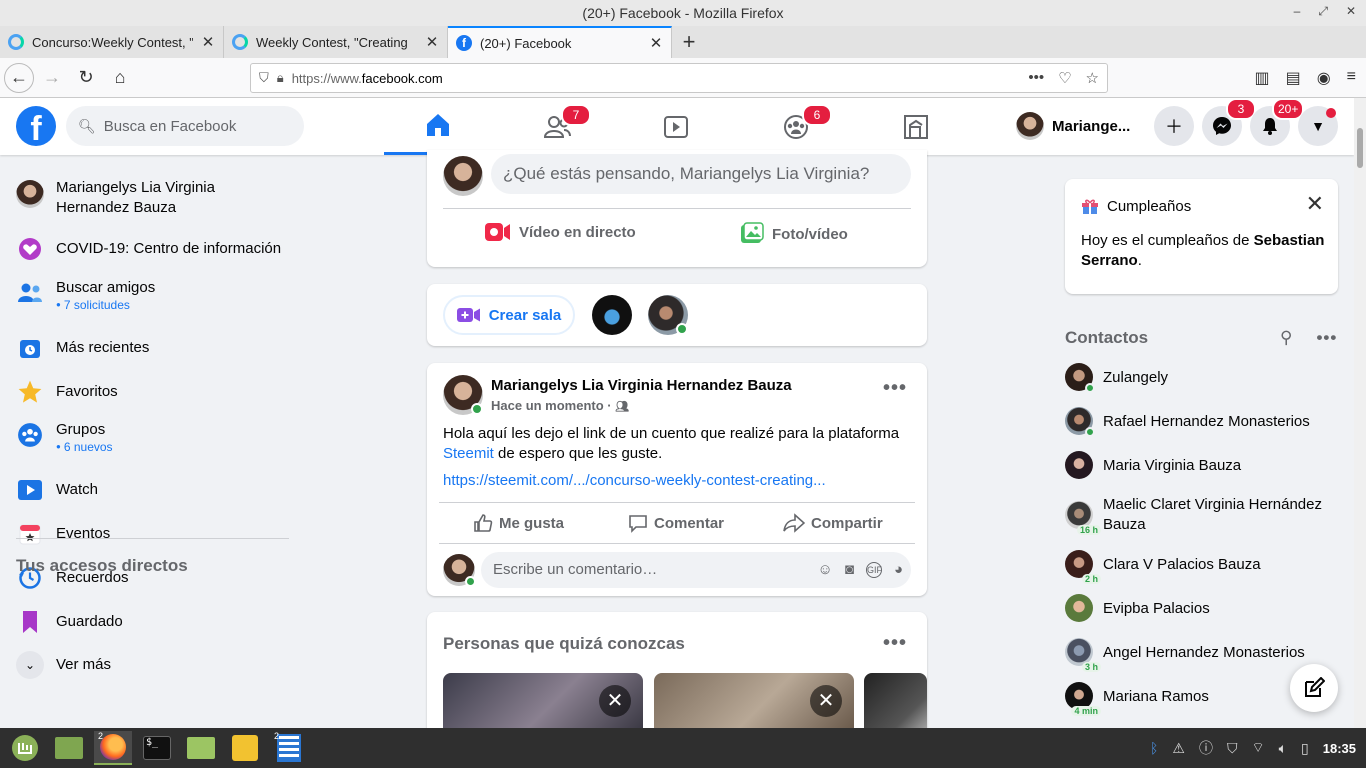 This screenshot has width=1366, height=768. Describe the element at coordinates (67, 392) in the screenshot. I see `sidebar-item-favorites: Favoritos` at that location.